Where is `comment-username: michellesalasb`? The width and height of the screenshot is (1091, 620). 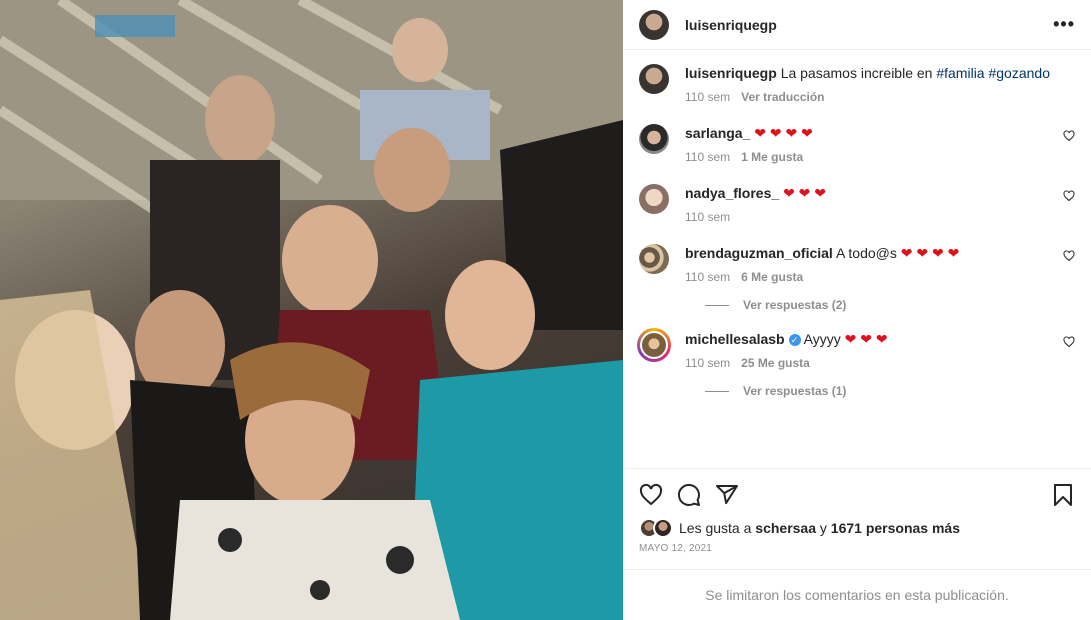
comment-username: michellesalasb is located at coordinates (735, 339).